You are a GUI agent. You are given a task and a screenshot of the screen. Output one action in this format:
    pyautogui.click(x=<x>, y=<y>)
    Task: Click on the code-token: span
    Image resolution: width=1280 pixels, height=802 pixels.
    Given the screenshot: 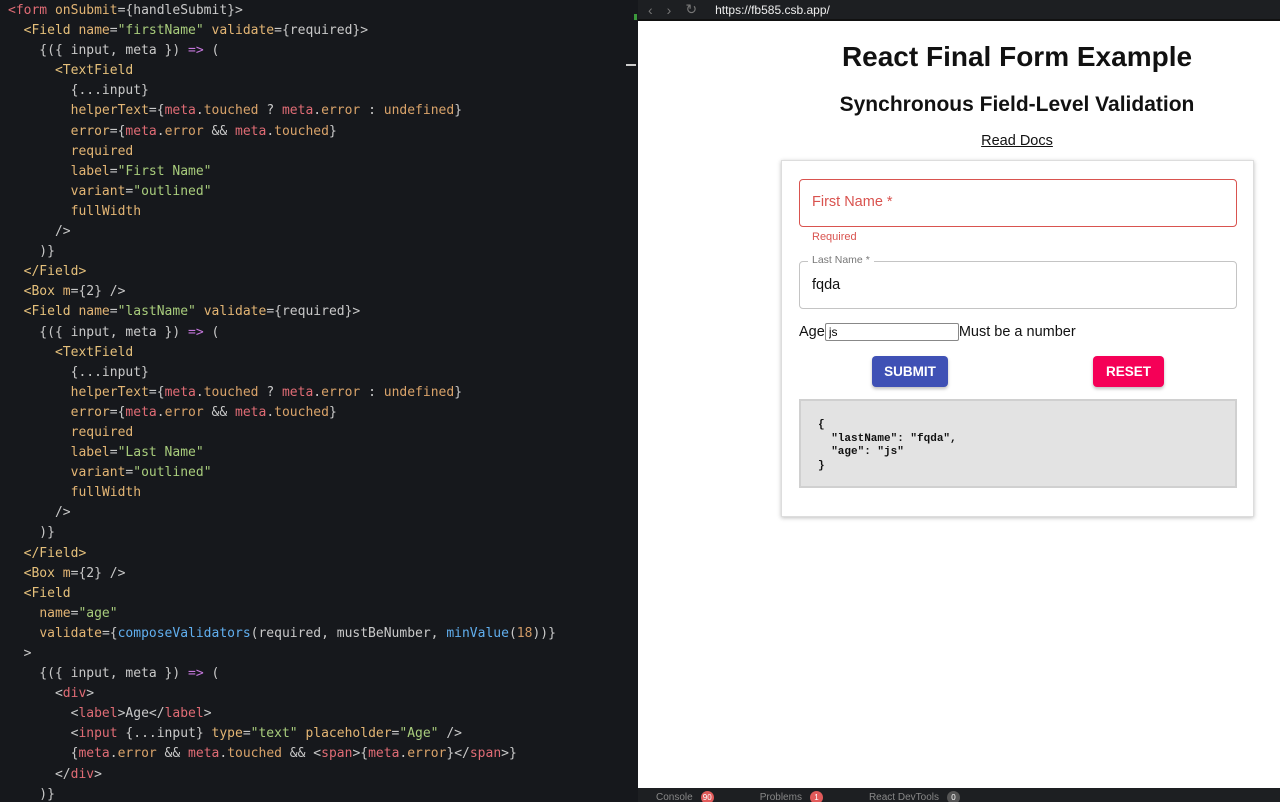 What is the action you would take?
    pyautogui.click(x=337, y=754)
    